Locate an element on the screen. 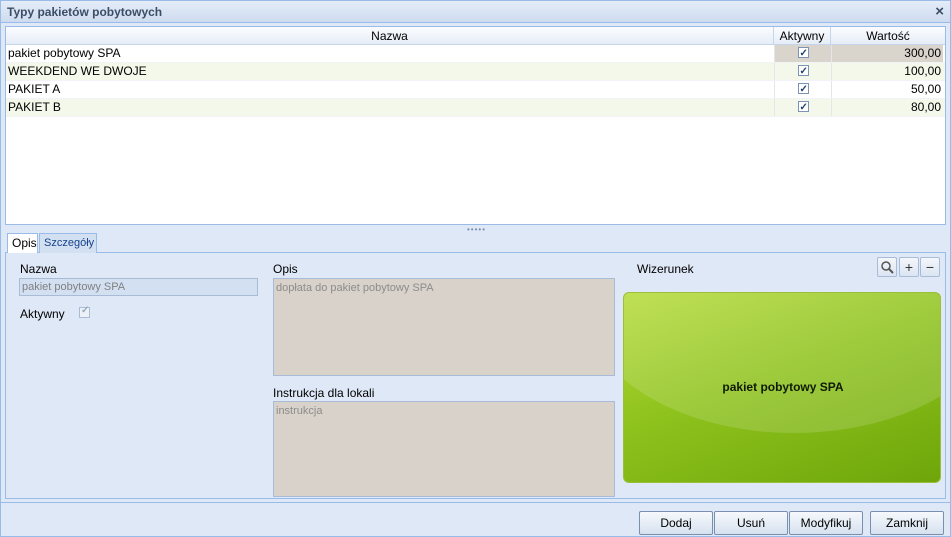 The height and width of the screenshot is (537, 951). tab-opis: Opis is located at coordinates (22, 243).